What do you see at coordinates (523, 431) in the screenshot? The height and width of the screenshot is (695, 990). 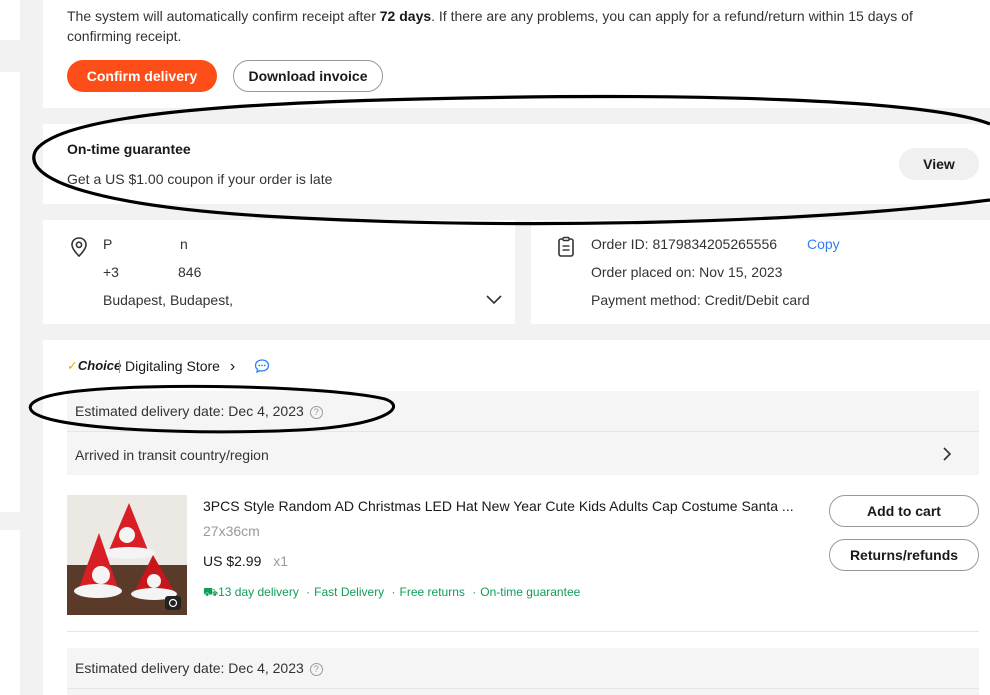 I see `delivery-box-divider` at bounding box center [523, 431].